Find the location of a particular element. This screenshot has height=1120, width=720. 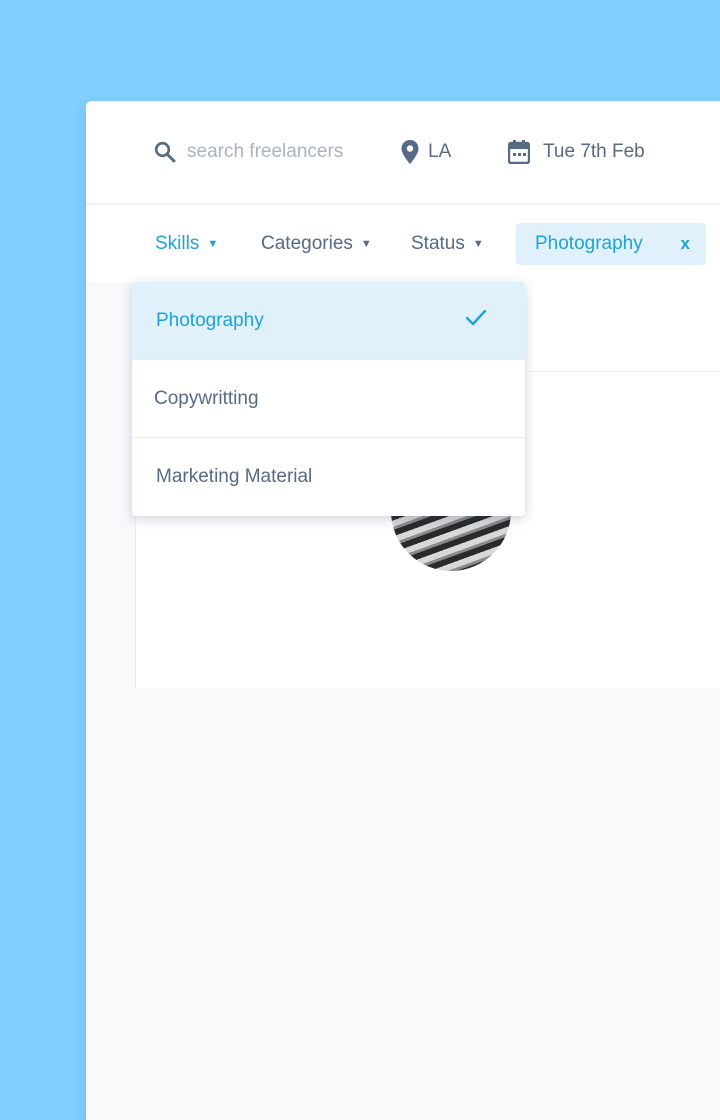

filter-label: Categories is located at coordinates (307, 243).